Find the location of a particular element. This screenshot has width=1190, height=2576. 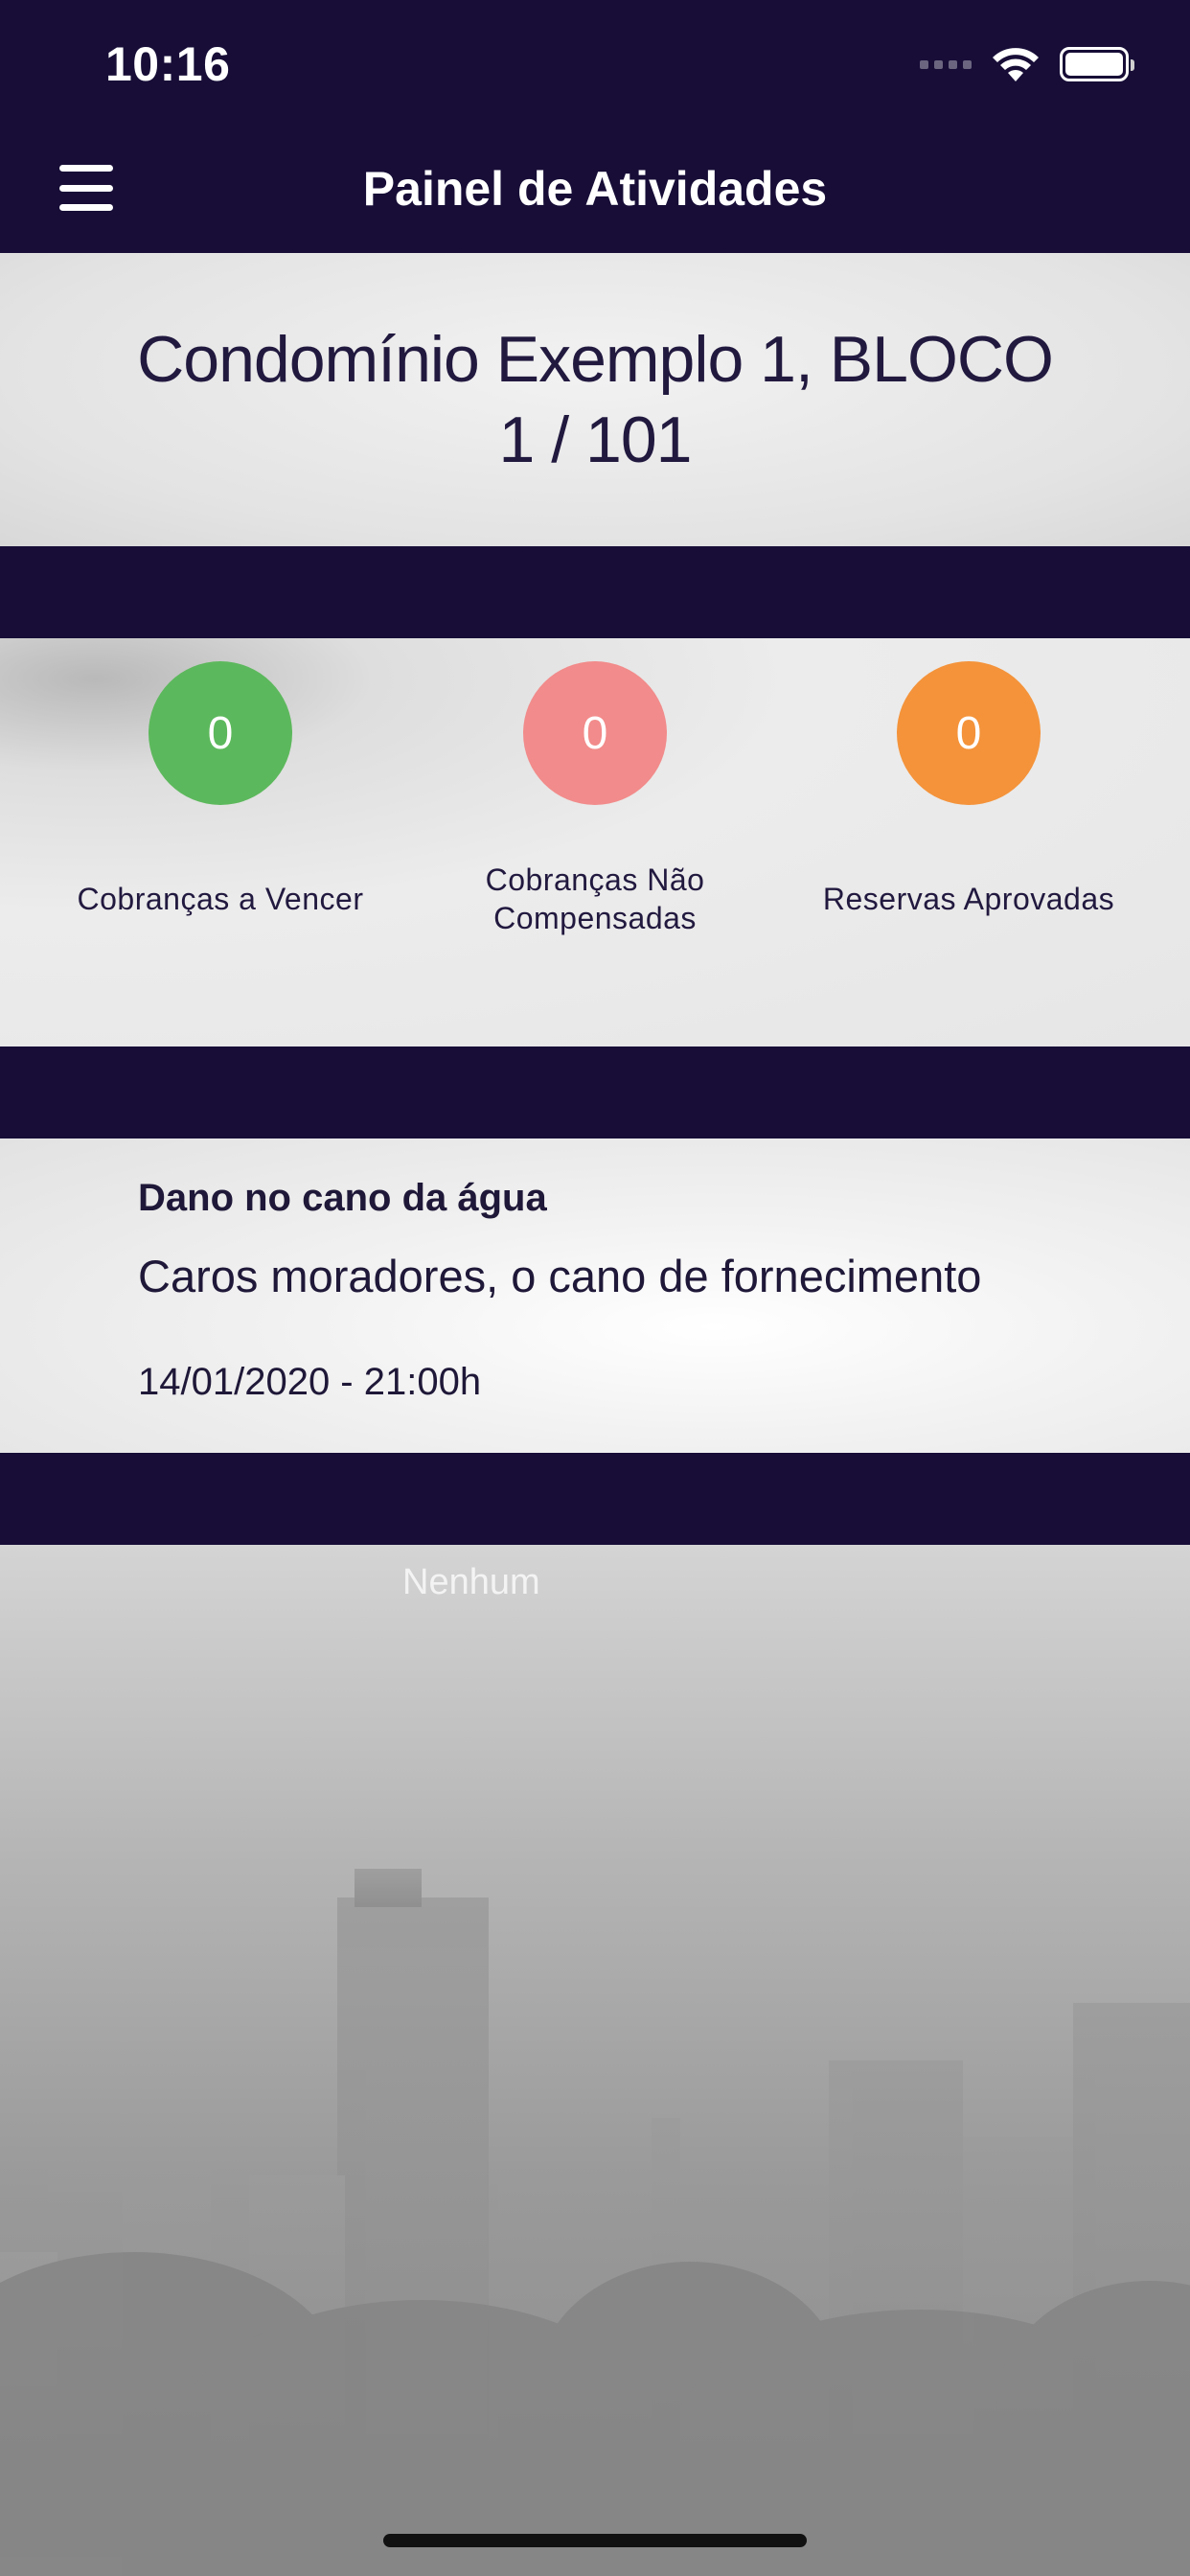

battery-icon is located at coordinates (1097, 64).